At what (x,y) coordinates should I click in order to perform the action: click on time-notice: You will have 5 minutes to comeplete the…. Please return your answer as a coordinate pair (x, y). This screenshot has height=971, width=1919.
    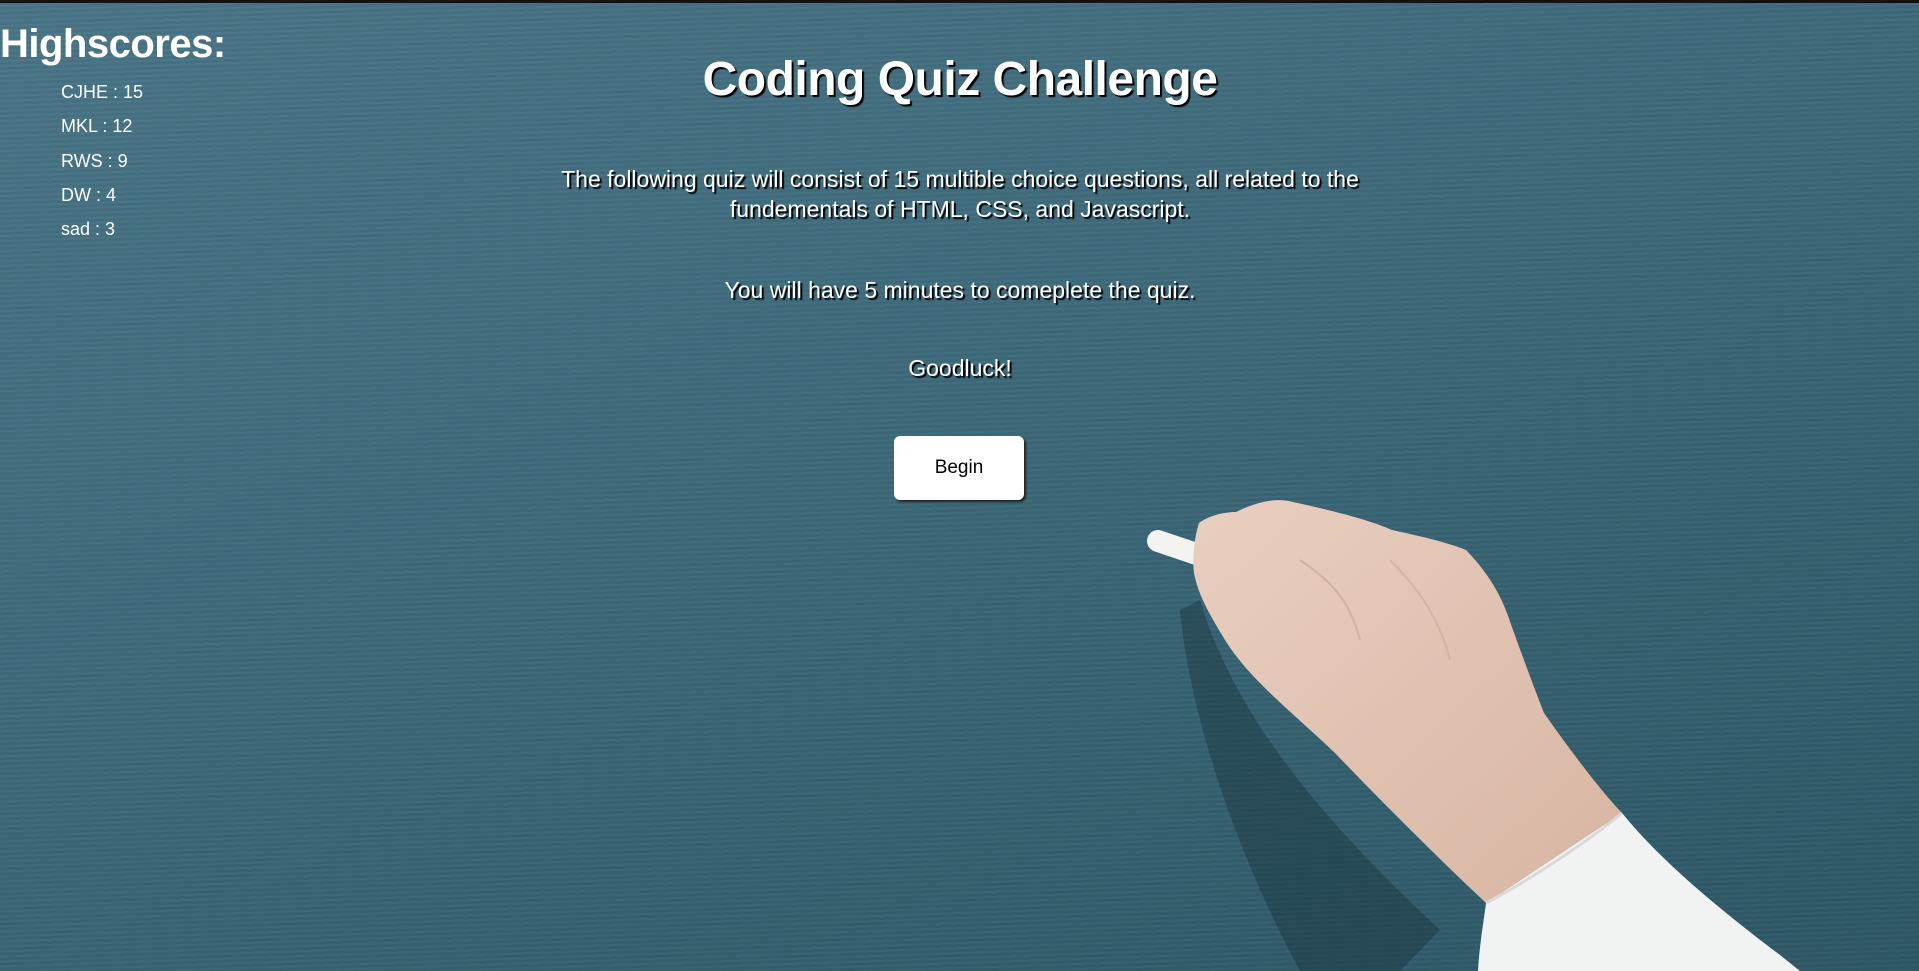
    Looking at the image, I should click on (960, 290).